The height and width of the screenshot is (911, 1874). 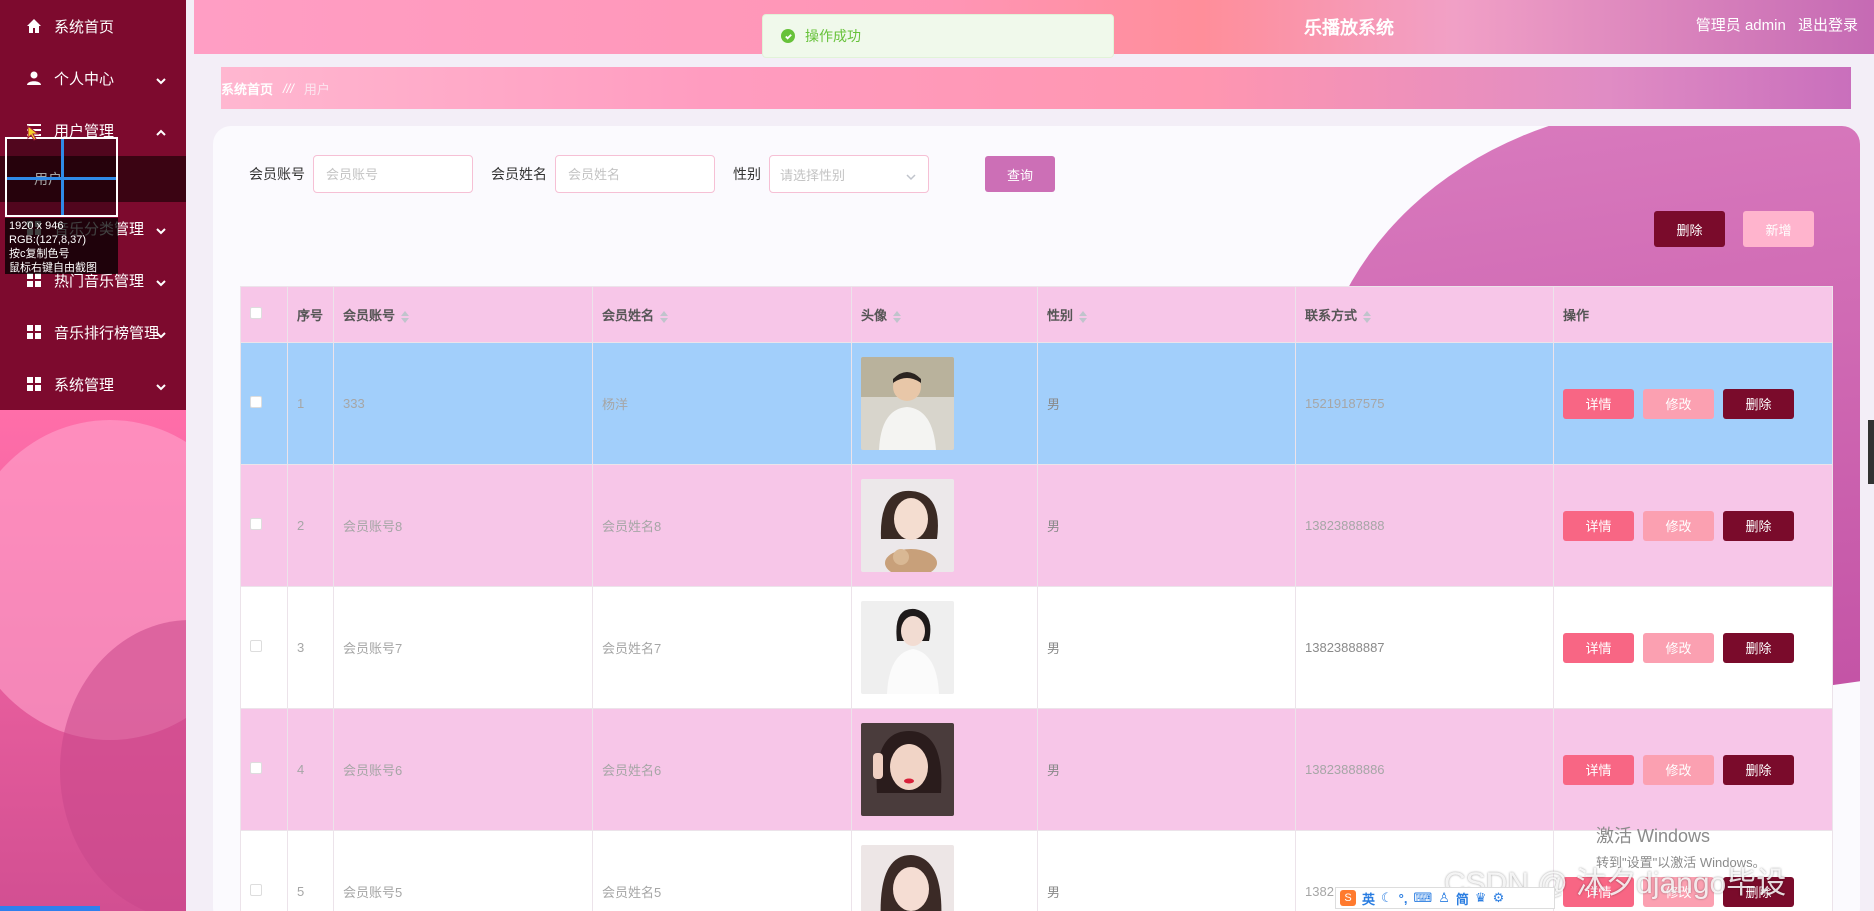 What do you see at coordinates (1166, 314) in the screenshot?
I see `col-gender: 性别` at bounding box center [1166, 314].